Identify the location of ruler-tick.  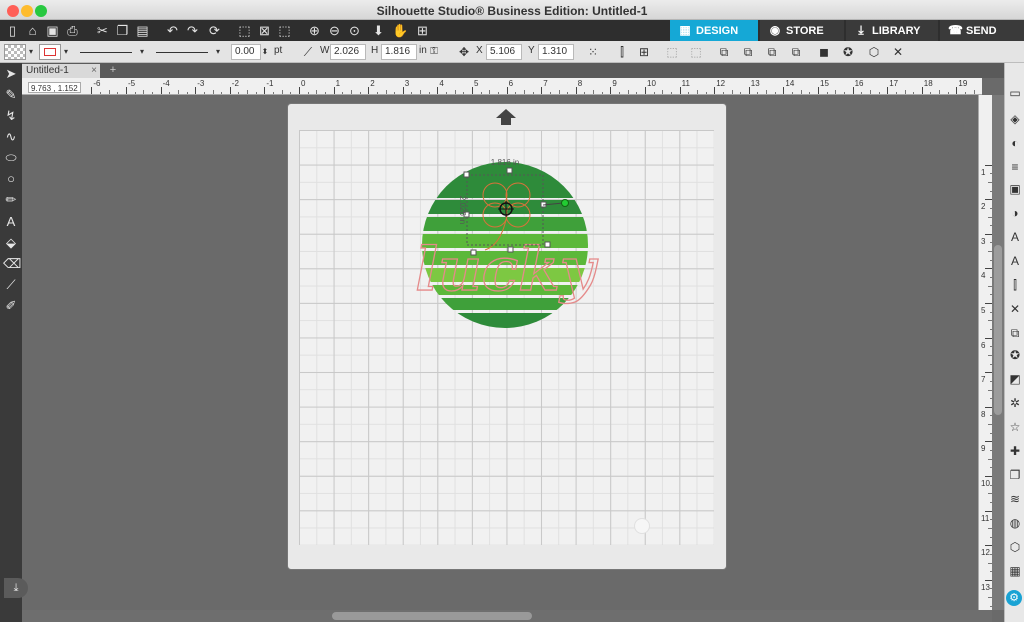
(988, 165).